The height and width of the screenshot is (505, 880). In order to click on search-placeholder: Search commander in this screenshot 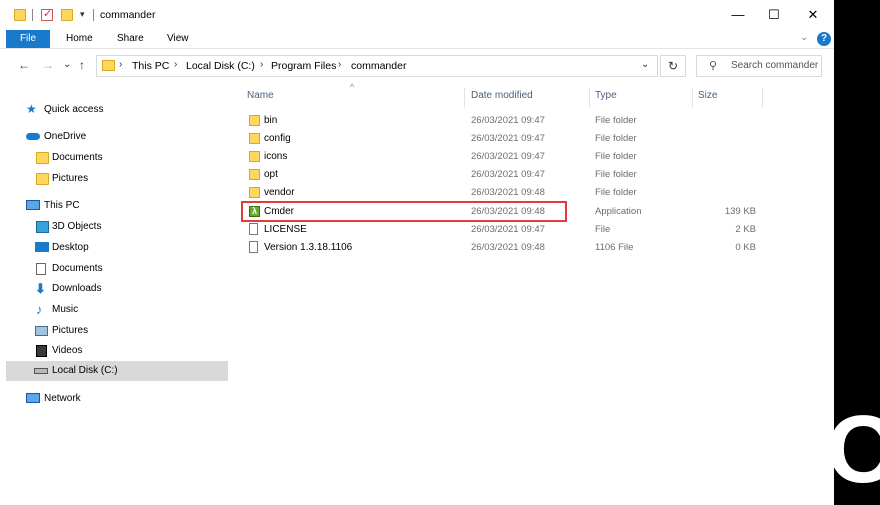, I will do `click(775, 65)`.